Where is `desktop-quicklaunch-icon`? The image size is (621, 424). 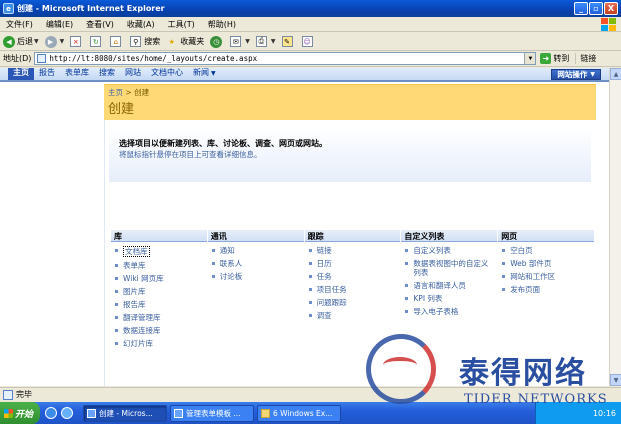 desktop-quicklaunch-icon is located at coordinates (67, 413).